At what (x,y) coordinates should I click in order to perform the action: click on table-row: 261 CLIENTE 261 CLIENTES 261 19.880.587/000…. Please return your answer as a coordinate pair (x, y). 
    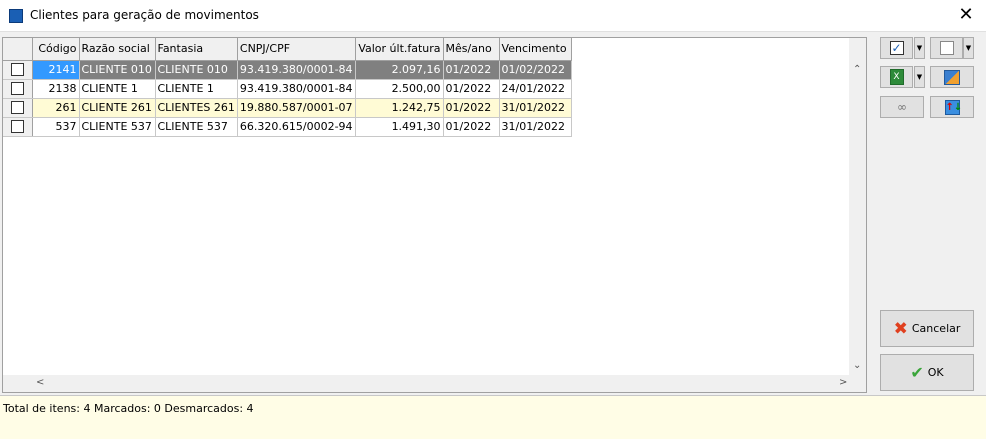
    Looking at the image, I should click on (287, 108).